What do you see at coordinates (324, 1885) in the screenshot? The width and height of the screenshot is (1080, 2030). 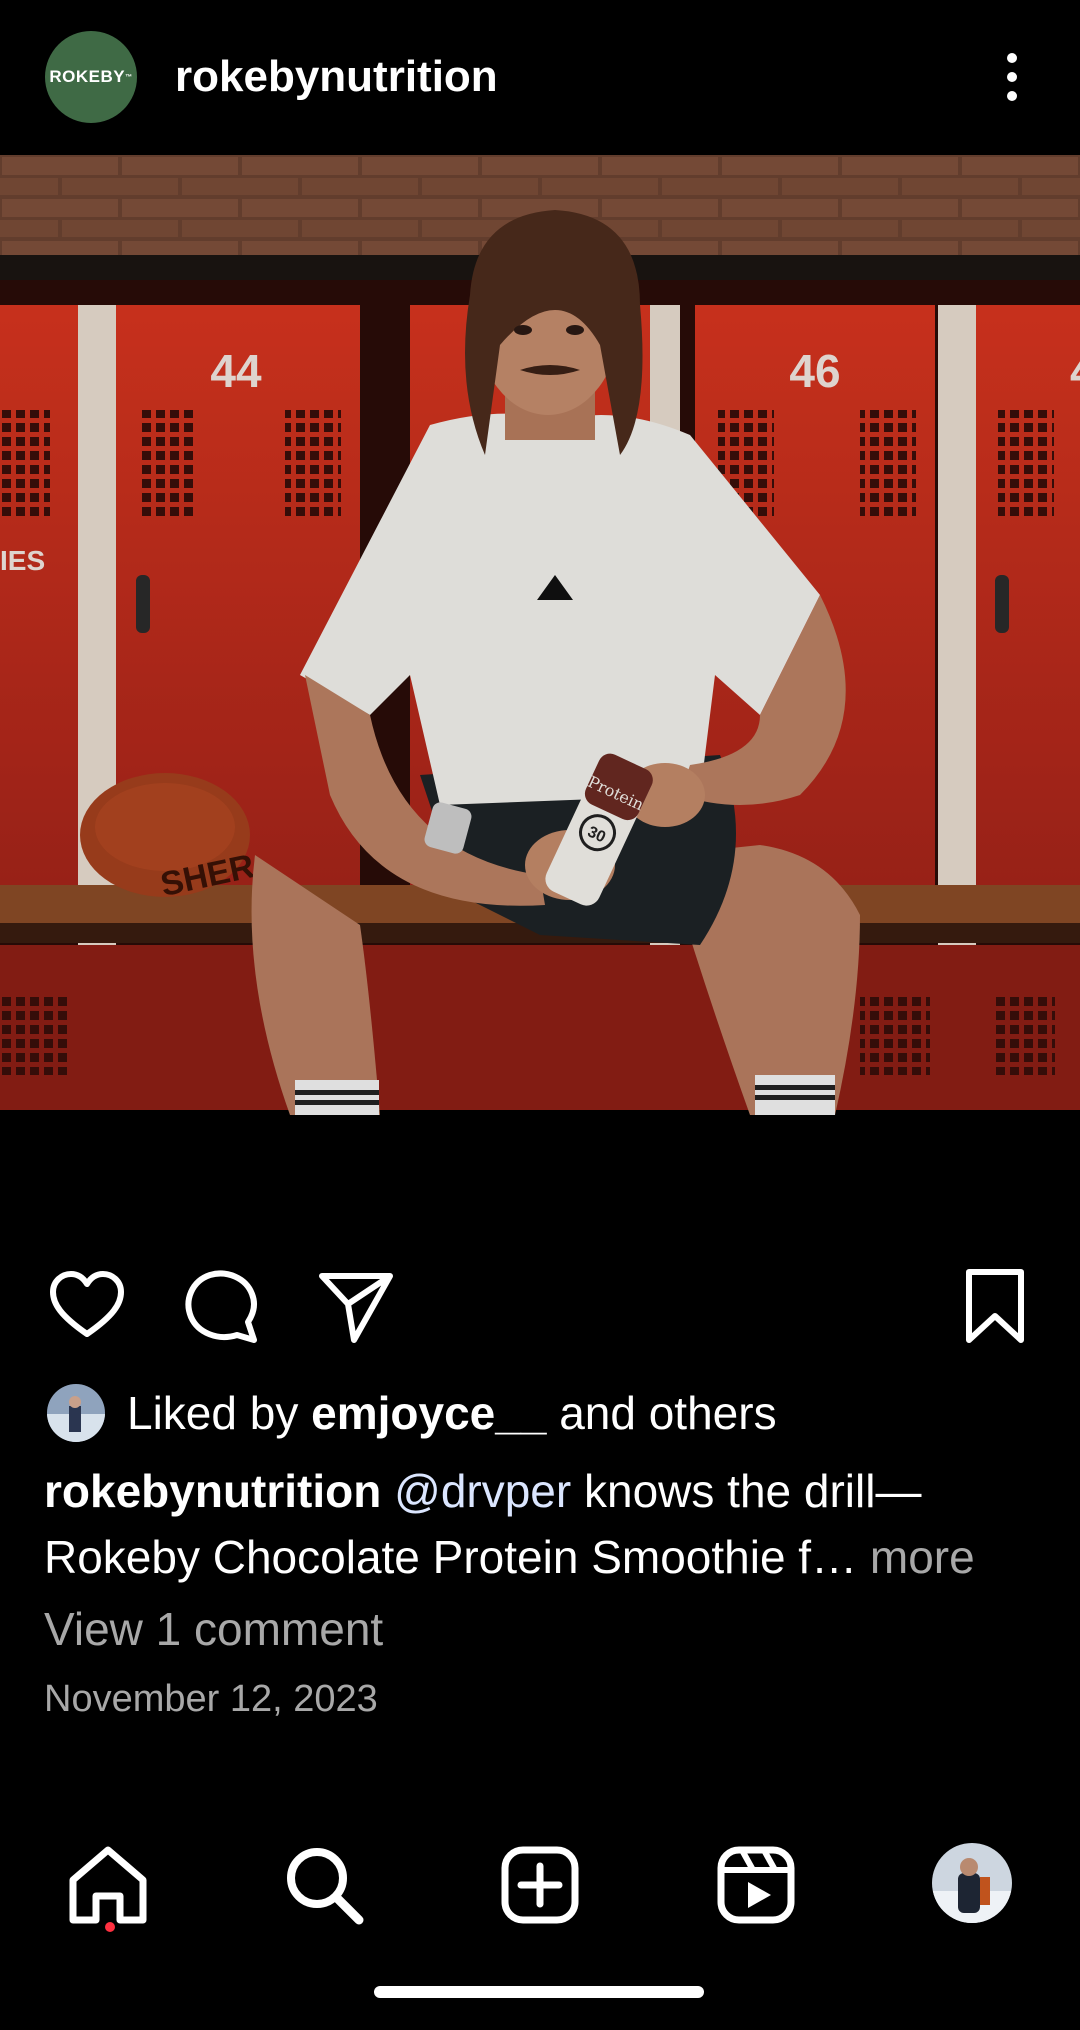 I see `search-icon` at bounding box center [324, 1885].